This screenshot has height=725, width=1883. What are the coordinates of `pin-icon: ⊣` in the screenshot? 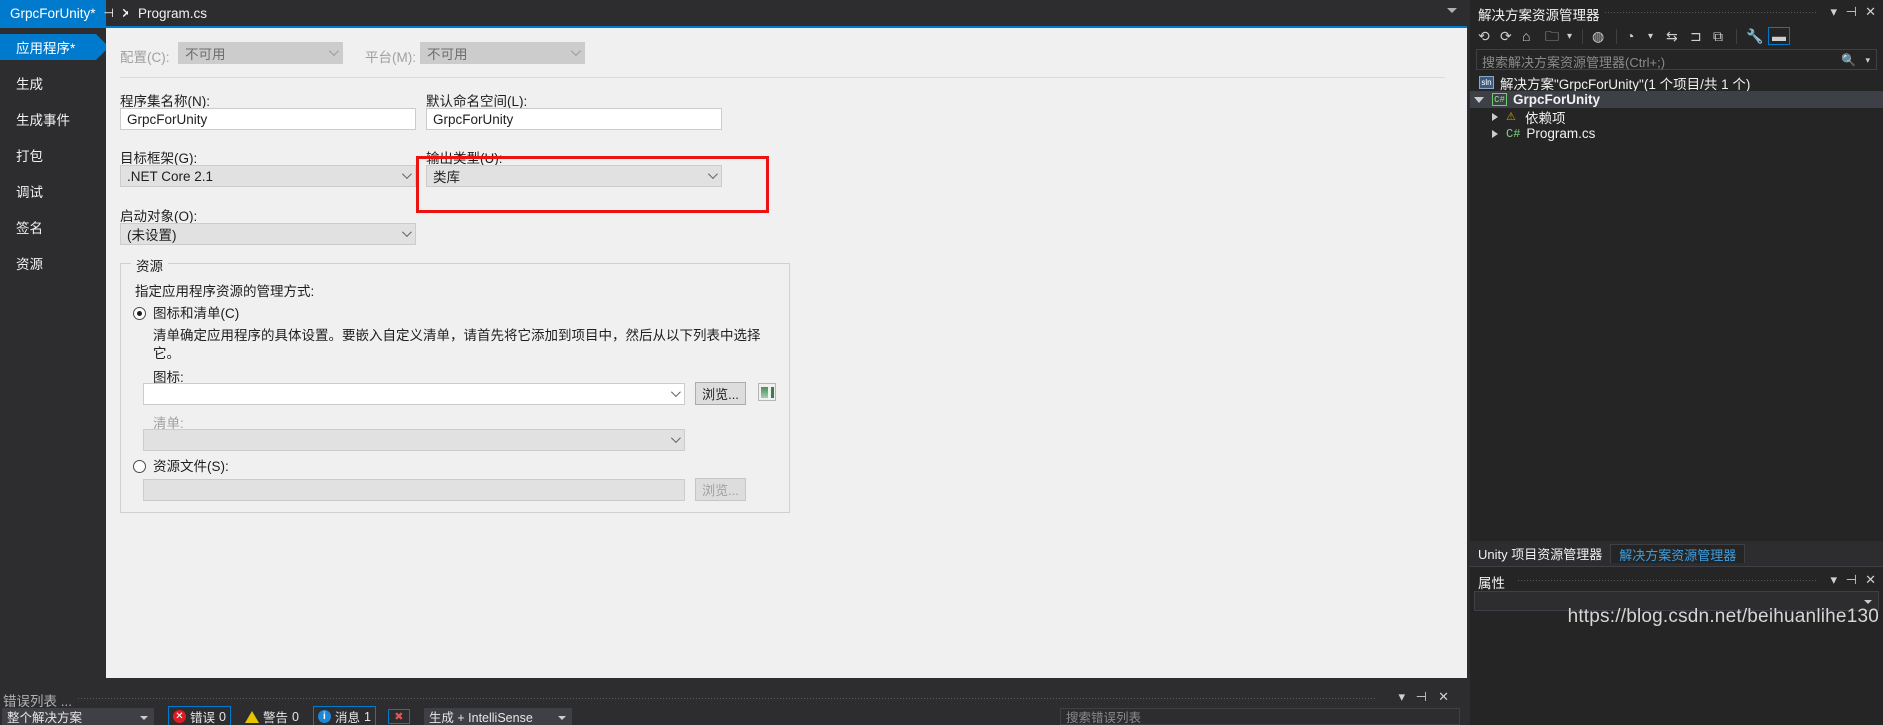 It's located at (109, 13).